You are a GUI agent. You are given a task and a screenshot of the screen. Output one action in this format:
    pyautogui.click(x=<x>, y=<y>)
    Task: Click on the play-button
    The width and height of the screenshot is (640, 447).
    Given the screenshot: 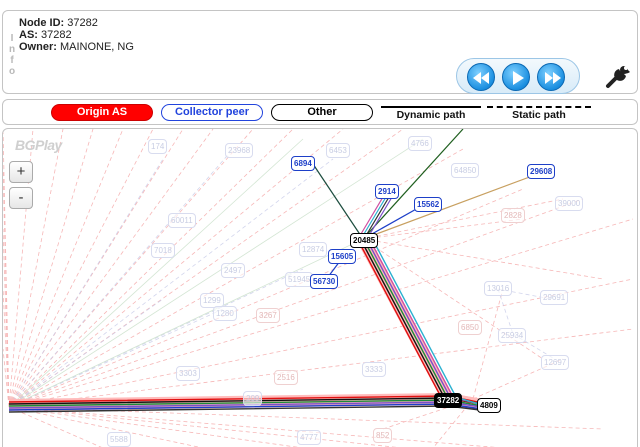 What is the action you would take?
    pyautogui.click(x=516, y=77)
    